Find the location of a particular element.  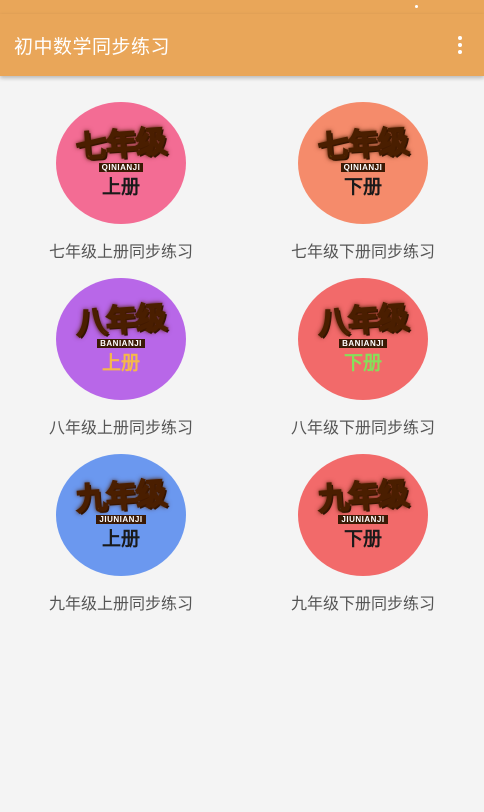

grade-9-term-1-label: 九年级上册同步练习 is located at coordinates (121, 602).